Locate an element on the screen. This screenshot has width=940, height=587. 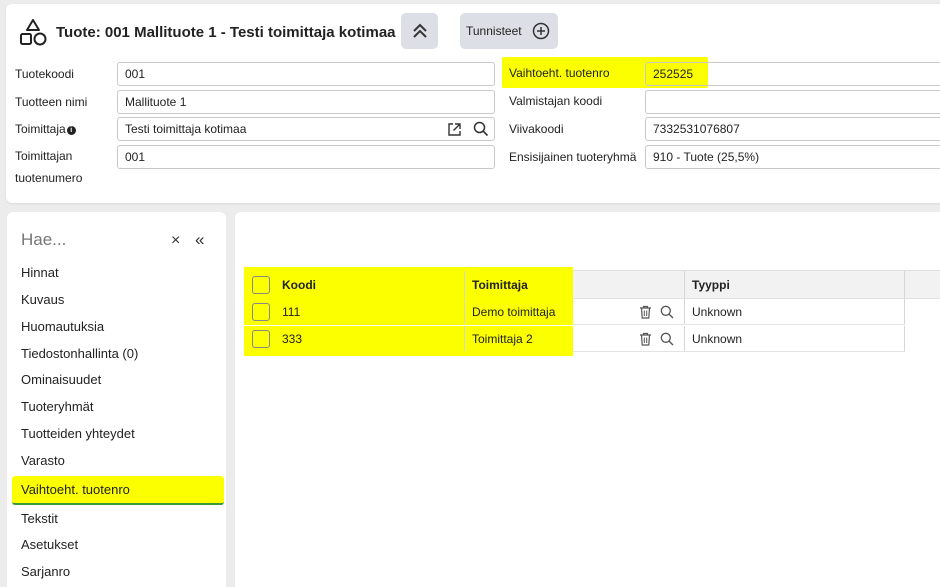
toimittajan-tuotenumero-label-1: Toimittajan is located at coordinates (44, 156).